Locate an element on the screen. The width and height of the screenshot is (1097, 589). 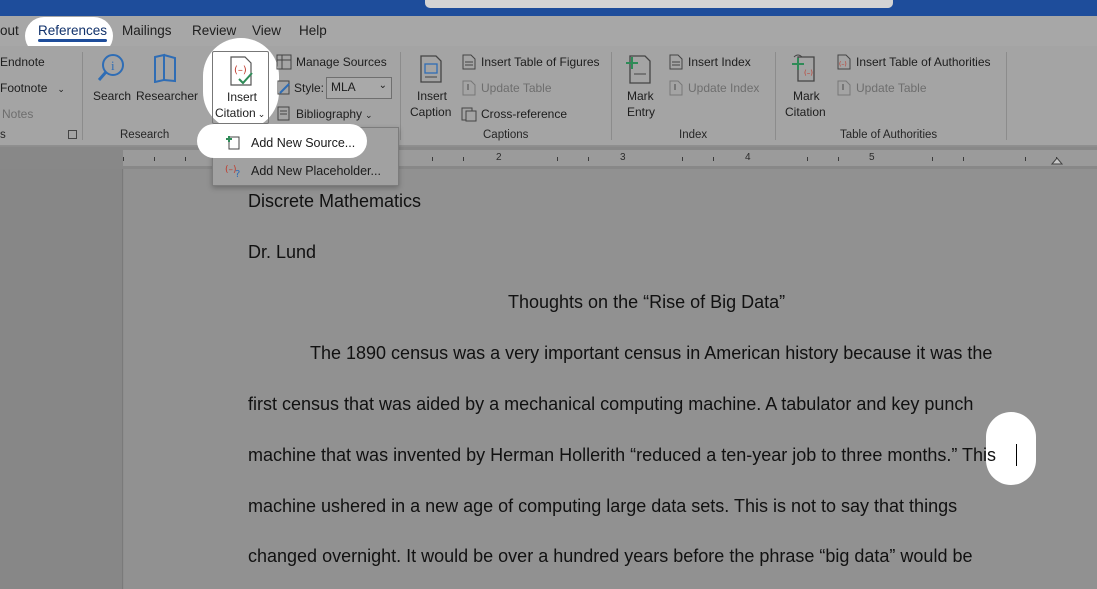
tab-layout: out is located at coordinates (9, 30).